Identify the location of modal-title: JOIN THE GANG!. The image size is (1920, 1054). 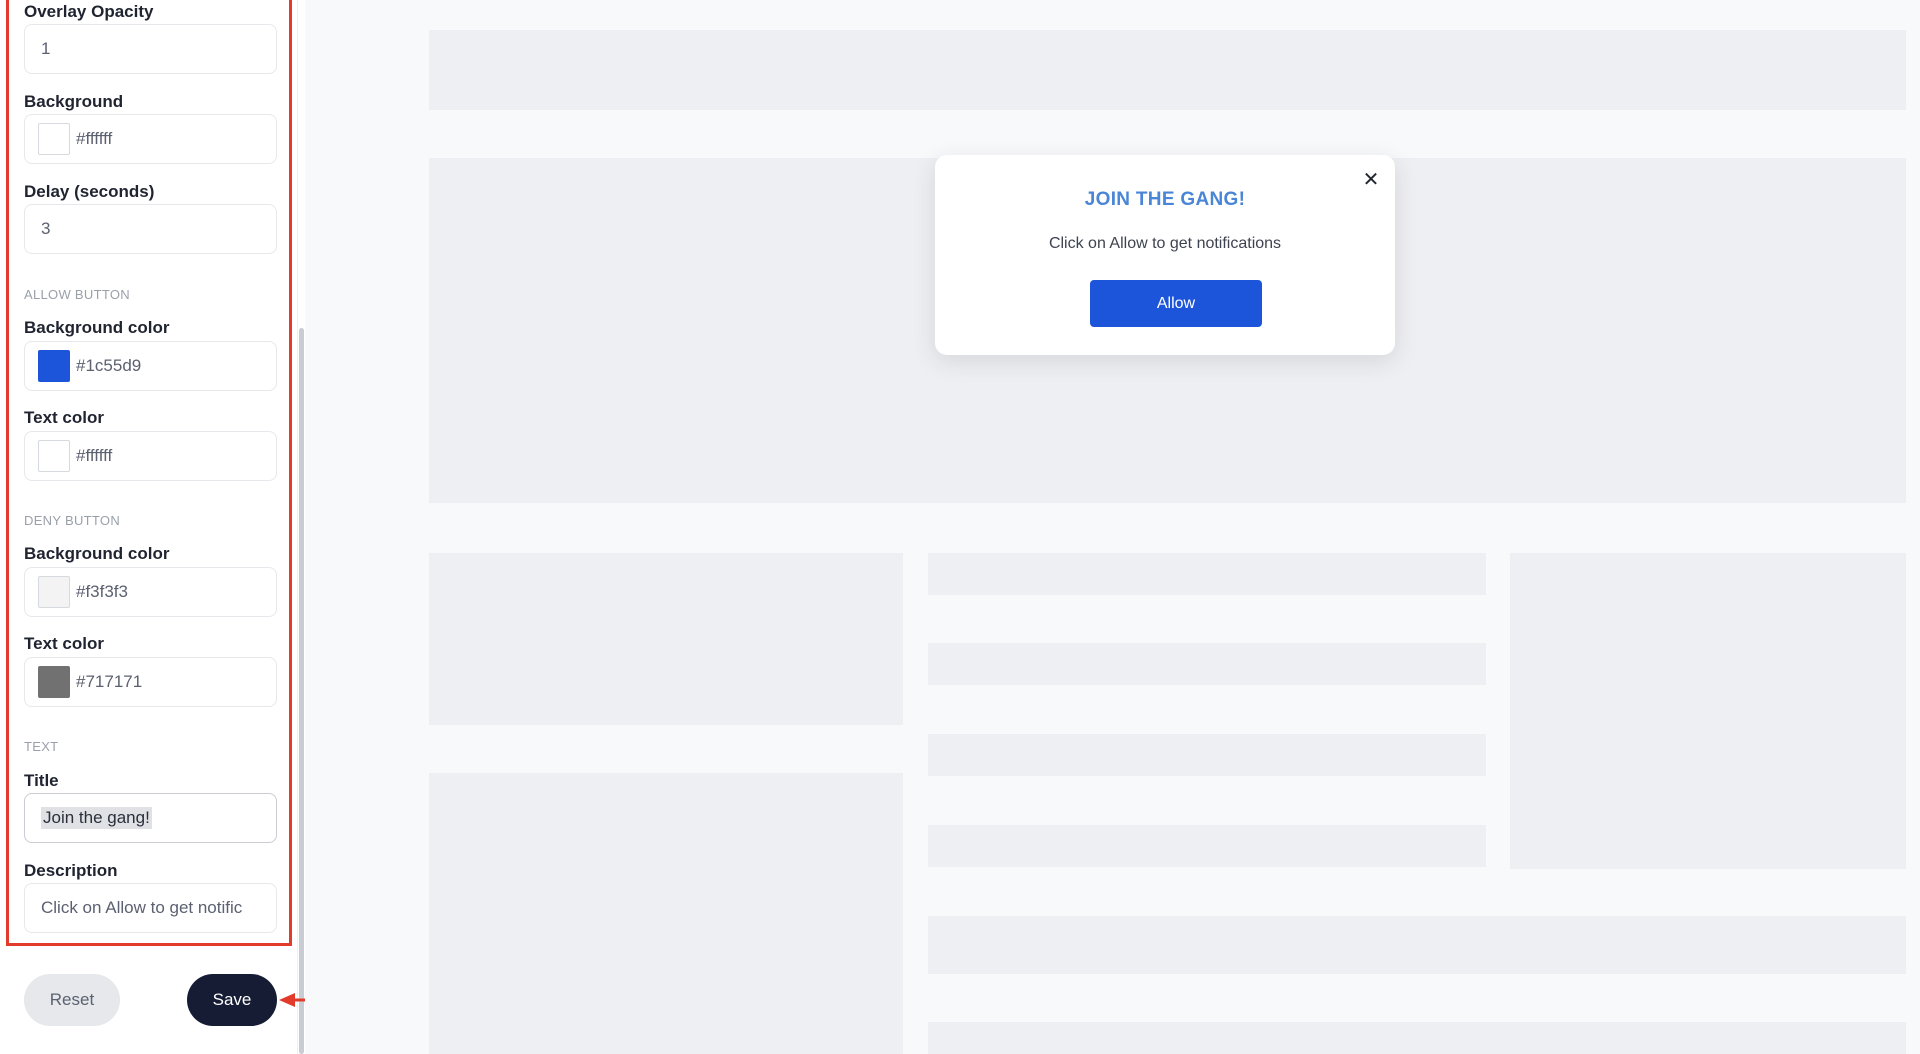
(1165, 199).